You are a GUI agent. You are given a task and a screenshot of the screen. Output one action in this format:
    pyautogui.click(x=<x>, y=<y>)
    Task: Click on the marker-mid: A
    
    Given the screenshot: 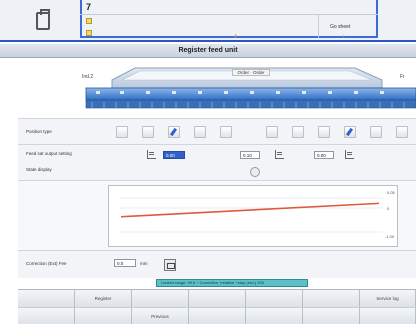 What is the action you would take?
    pyautogui.click(x=236, y=37)
    